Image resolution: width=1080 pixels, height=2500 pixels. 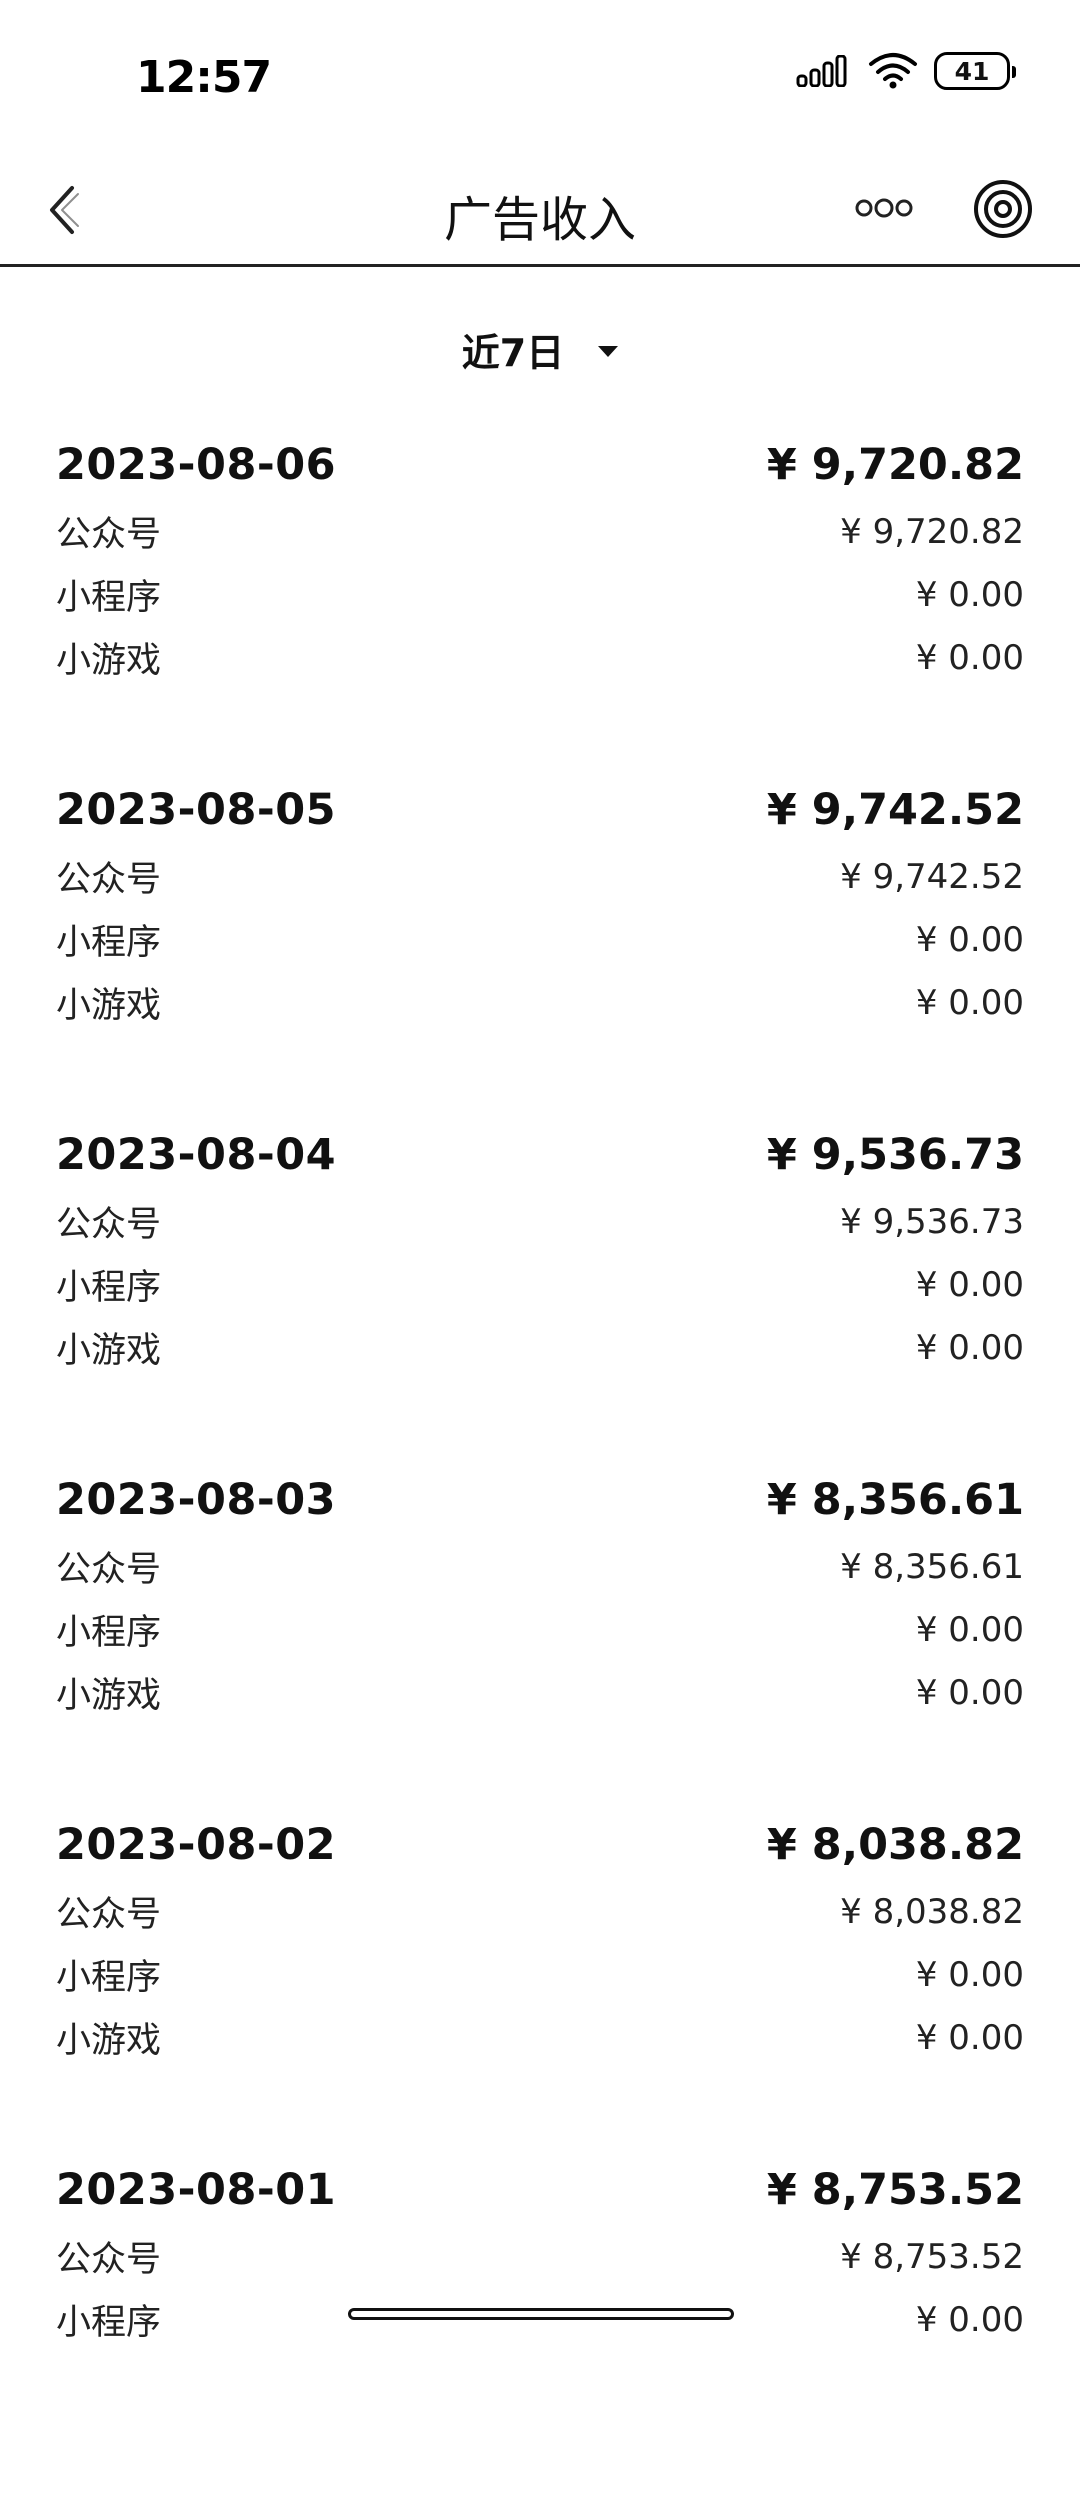 I want to click on status-icons: 41, so click(x=906, y=71).